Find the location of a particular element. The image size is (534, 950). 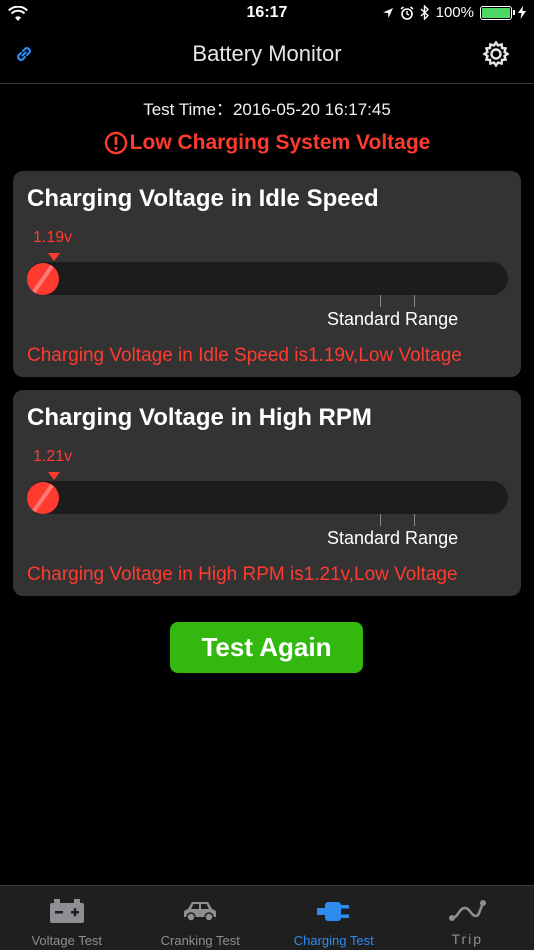

nav-bar: Battery Monitor is located at coordinates (267, 56).